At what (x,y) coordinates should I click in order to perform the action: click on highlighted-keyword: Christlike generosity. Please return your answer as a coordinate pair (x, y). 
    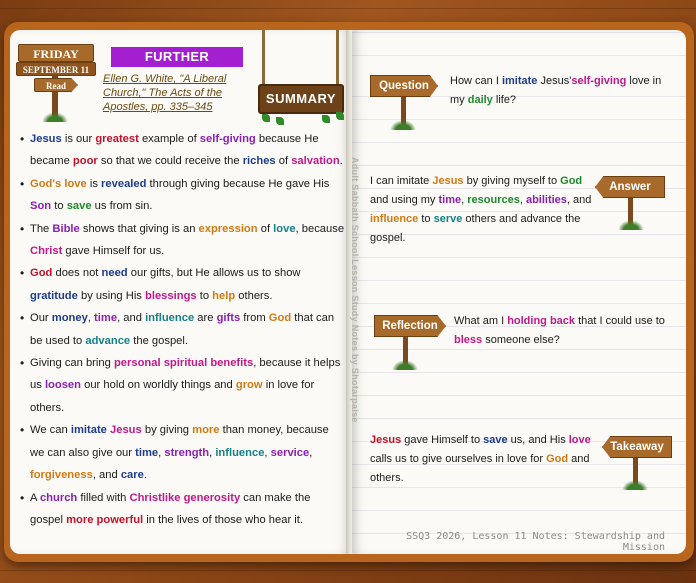
    Looking at the image, I should click on (185, 497).